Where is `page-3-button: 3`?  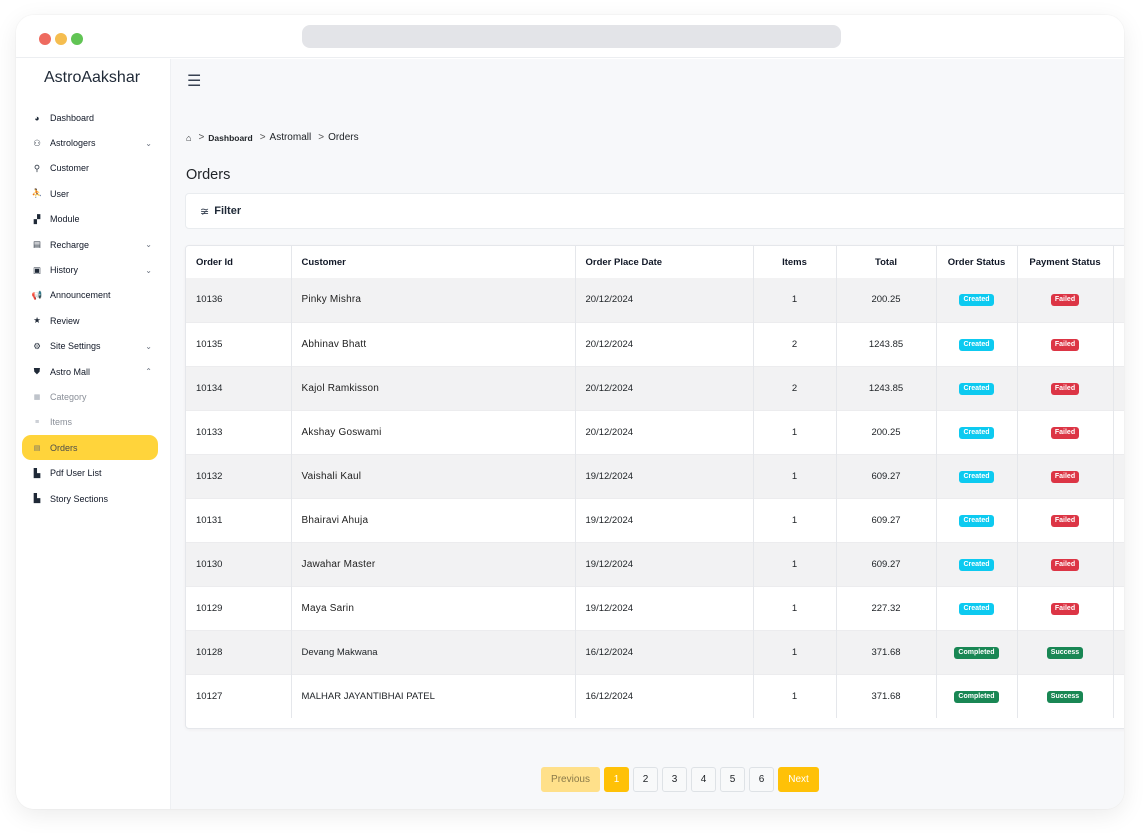 page-3-button: 3 is located at coordinates (674, 779).